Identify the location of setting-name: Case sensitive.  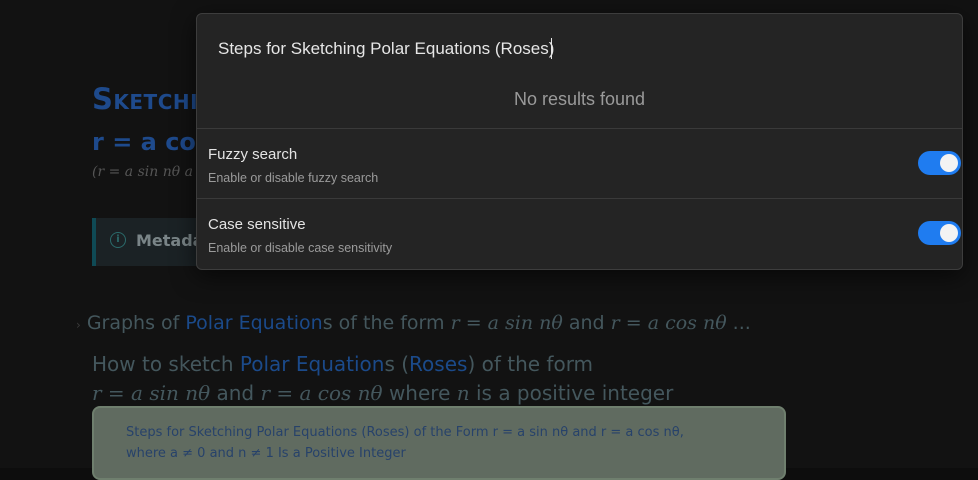
(257, 224).